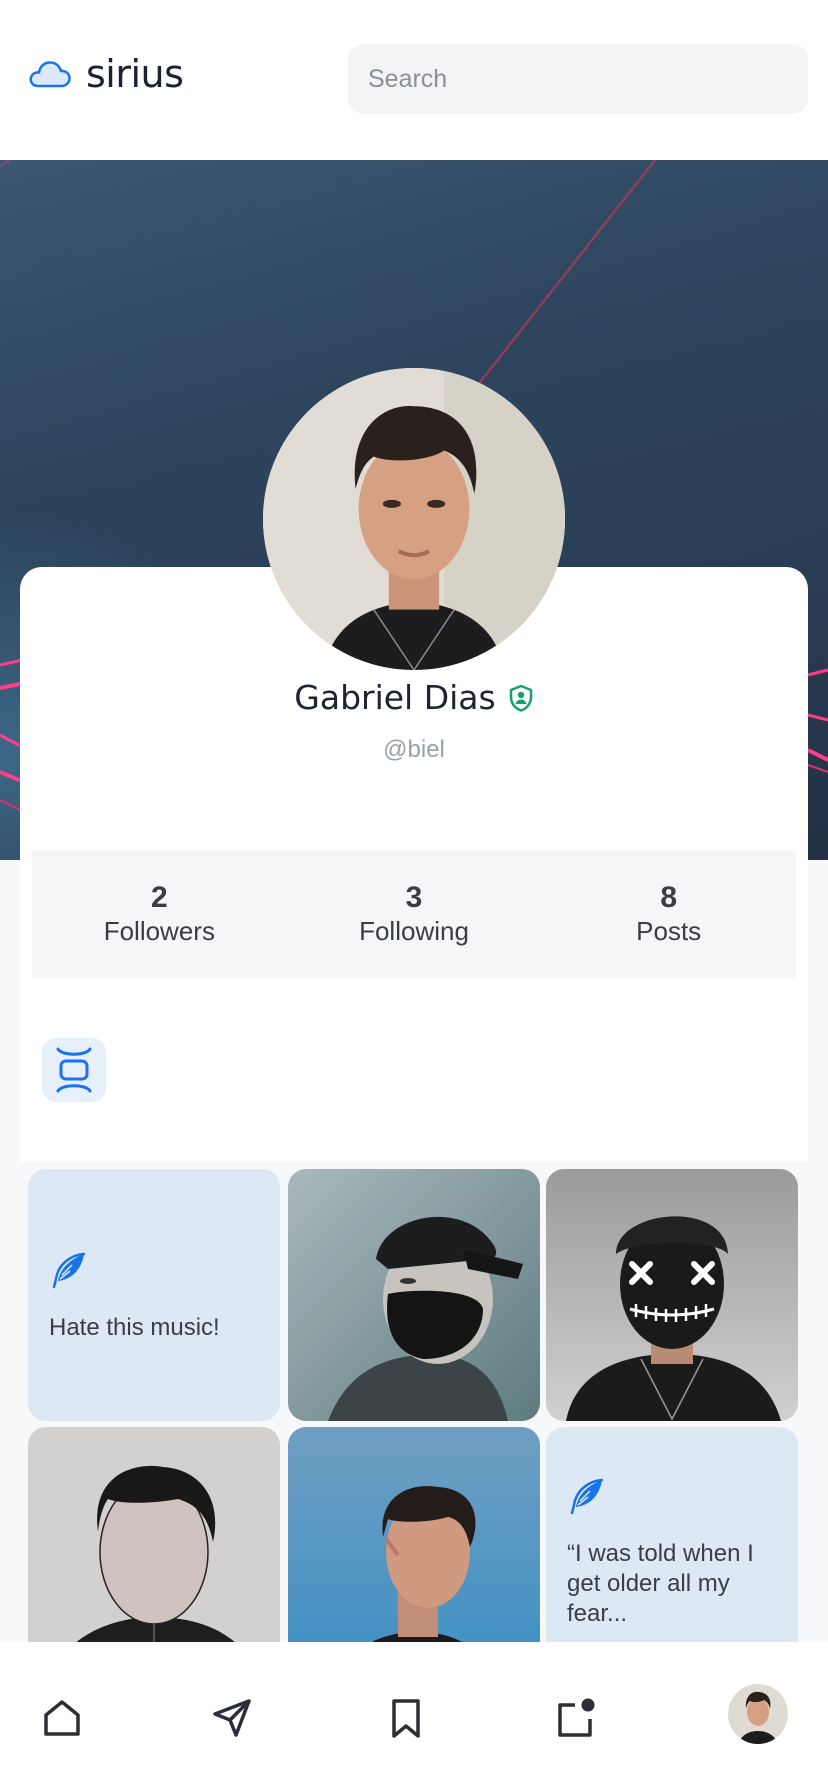  What do you see at coordinates (414, 519) in the screenshot?
I see `profile-avatar` at bounding box center [414, 519].